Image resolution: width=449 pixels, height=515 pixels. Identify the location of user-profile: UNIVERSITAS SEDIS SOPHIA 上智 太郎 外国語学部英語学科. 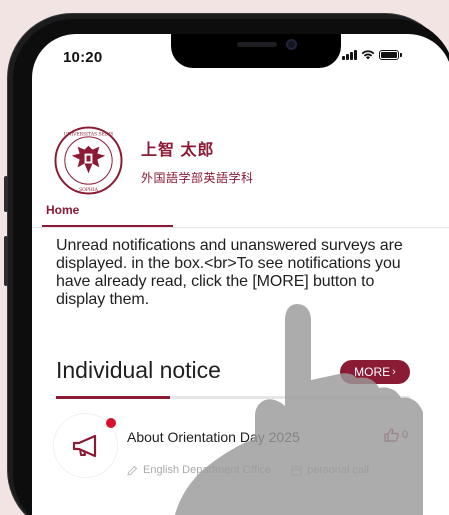
(154, 160).